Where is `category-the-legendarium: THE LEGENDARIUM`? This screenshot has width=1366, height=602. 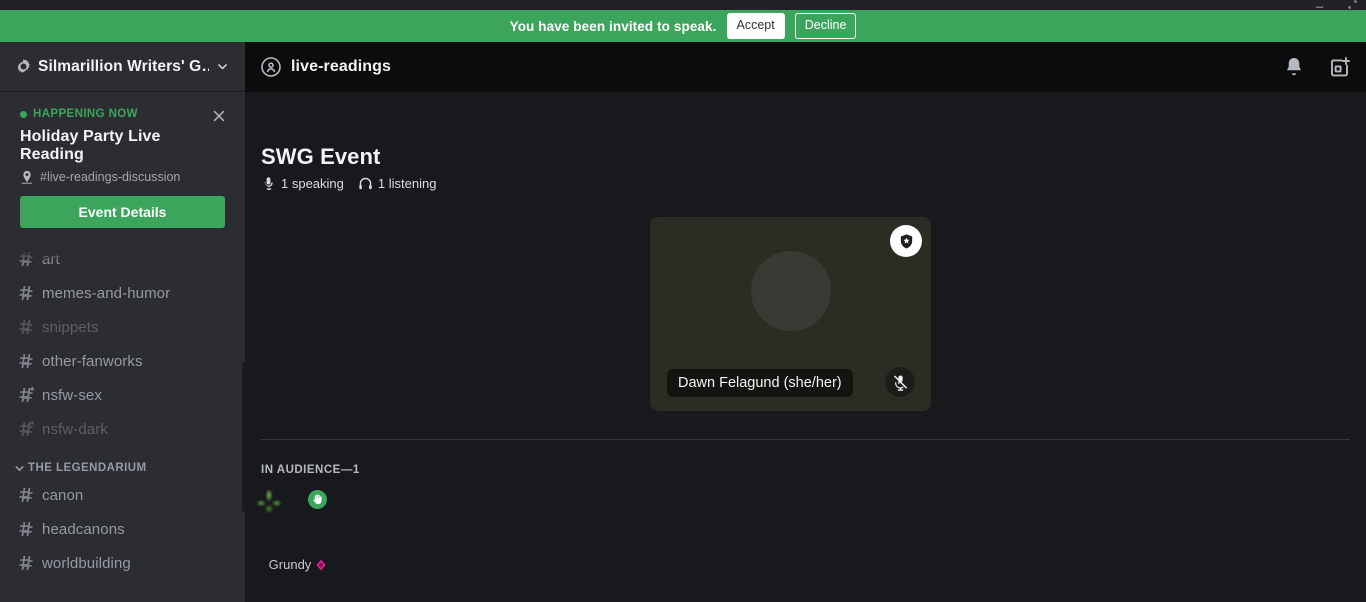 category-the-legendarium: THE LEGENDARIUM is located at coordinates (122, 462).